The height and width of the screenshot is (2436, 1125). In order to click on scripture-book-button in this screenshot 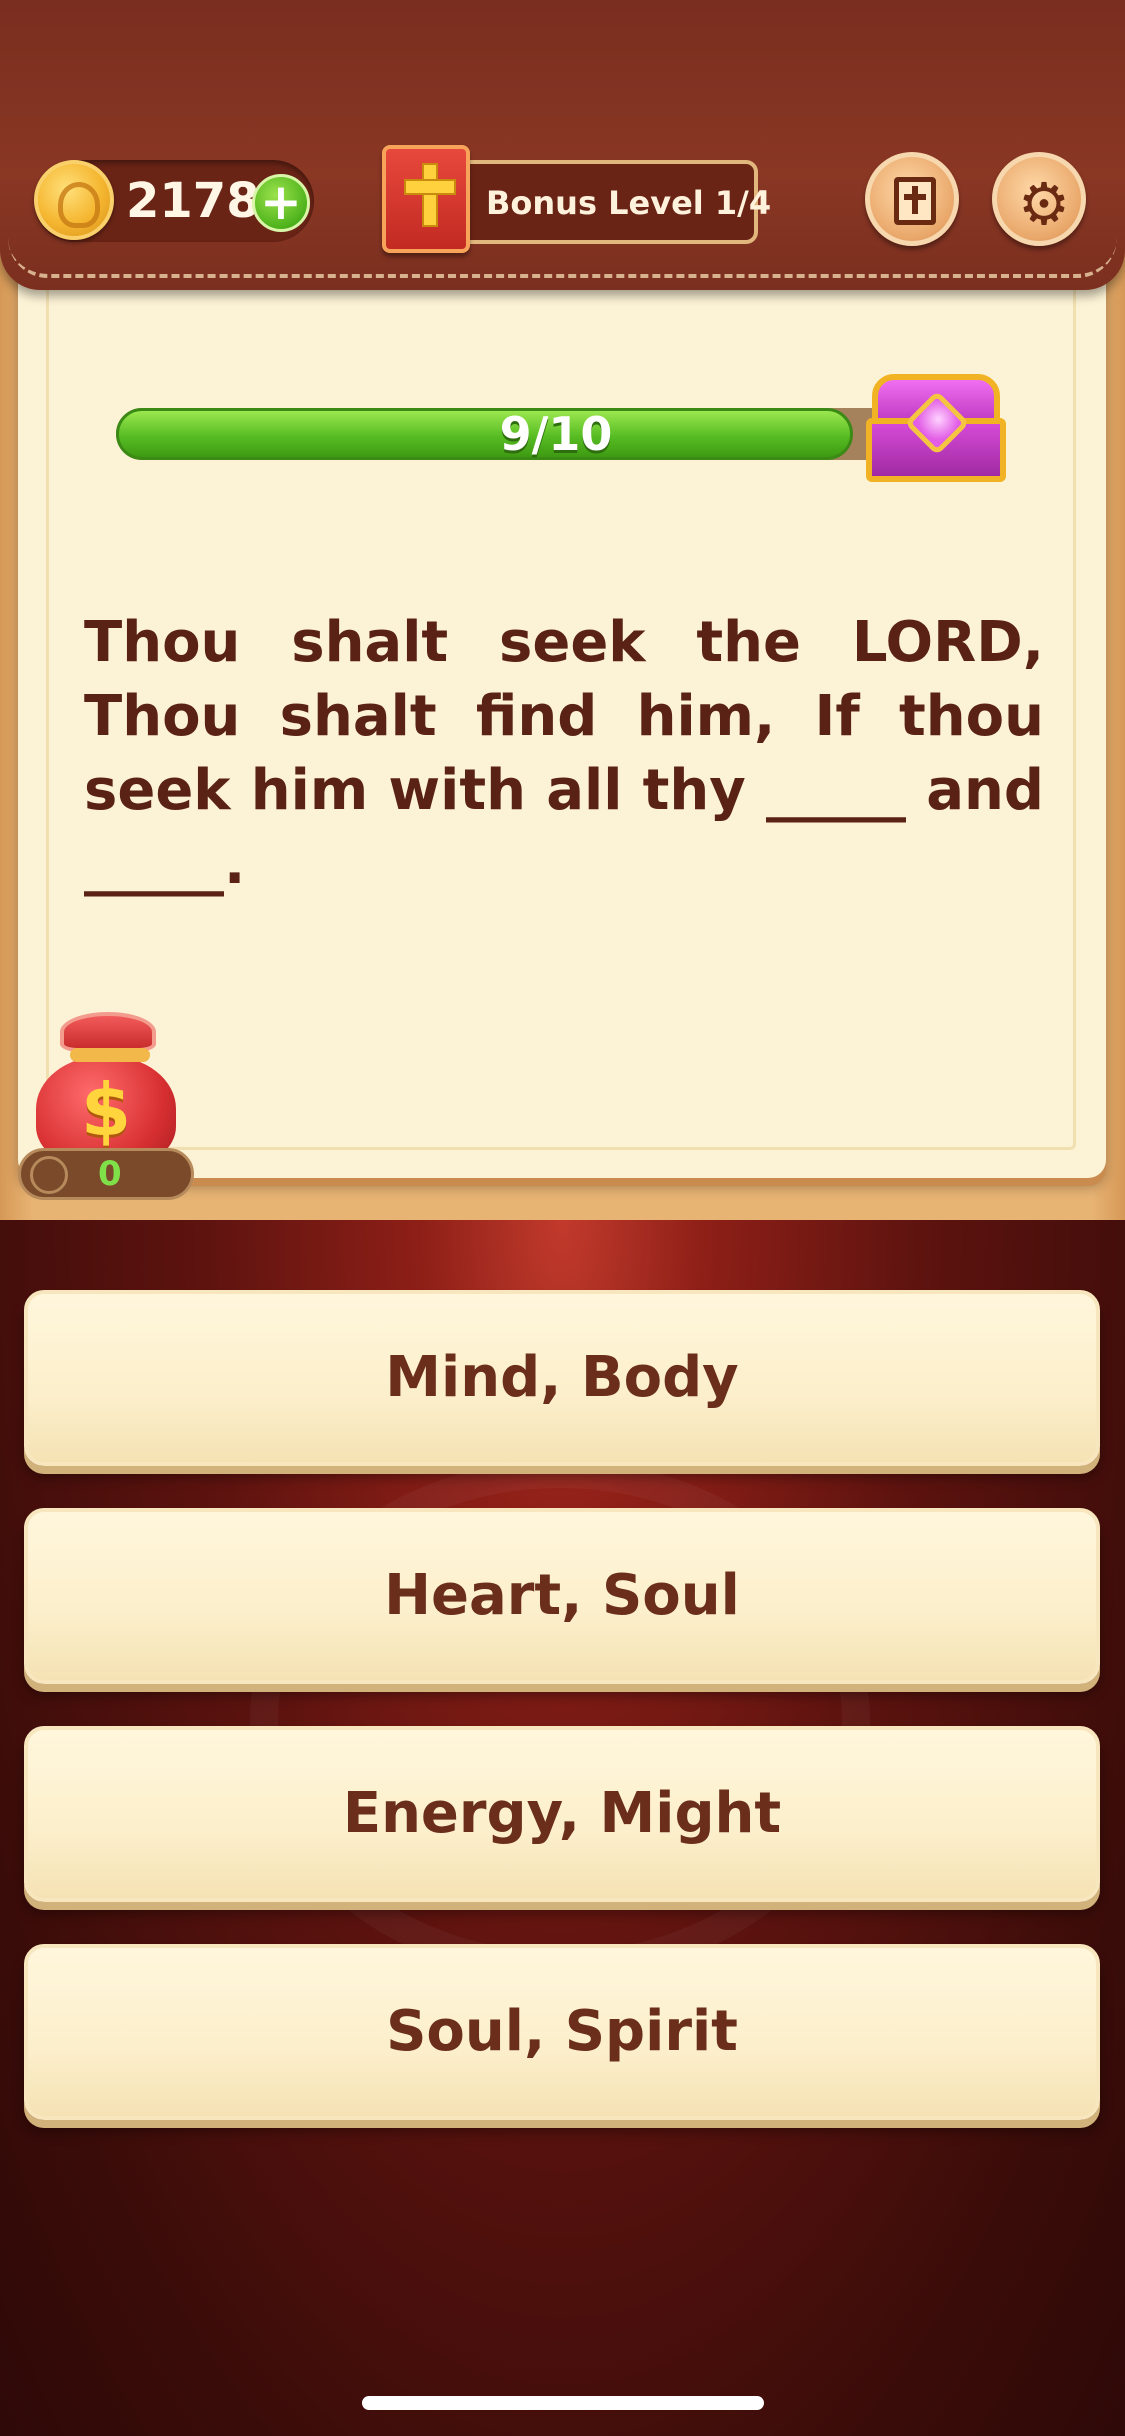, I will do `click(912, 199)`.